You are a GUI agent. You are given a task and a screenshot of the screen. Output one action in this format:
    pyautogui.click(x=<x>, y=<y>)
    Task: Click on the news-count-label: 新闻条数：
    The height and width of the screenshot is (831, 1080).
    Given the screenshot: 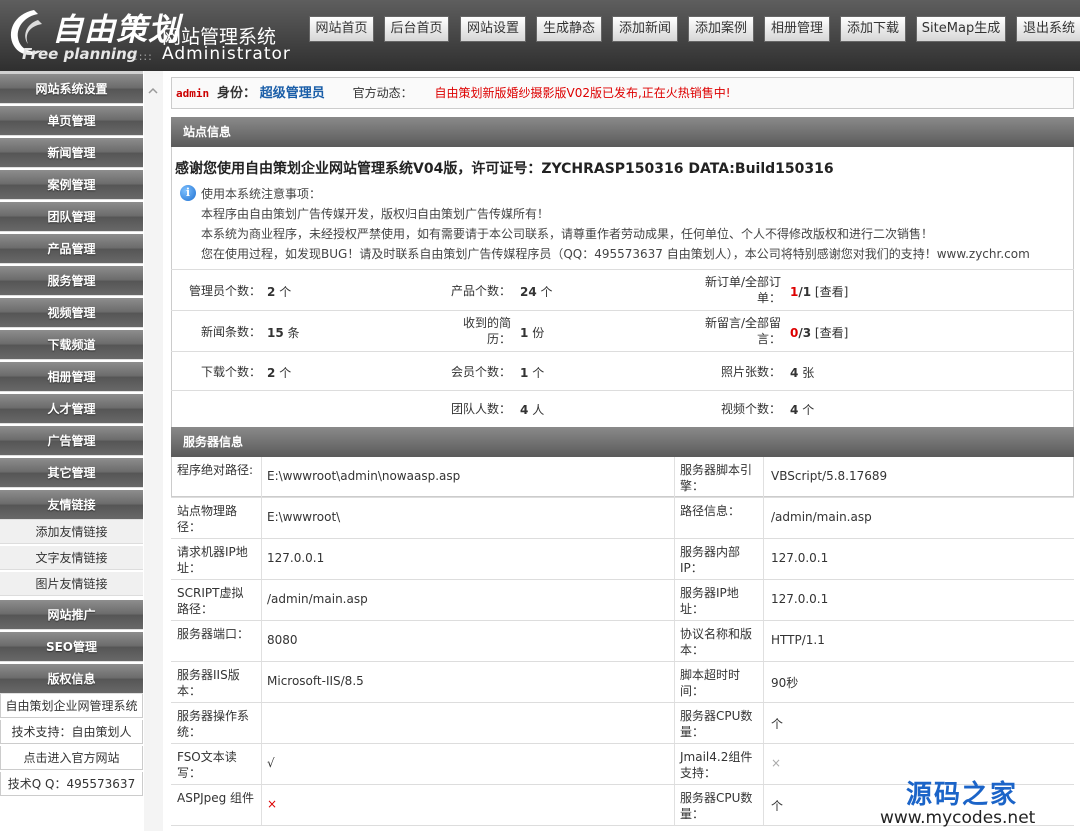 What is the action you would take?
    pyautogui.click(x=230, y=332)
    